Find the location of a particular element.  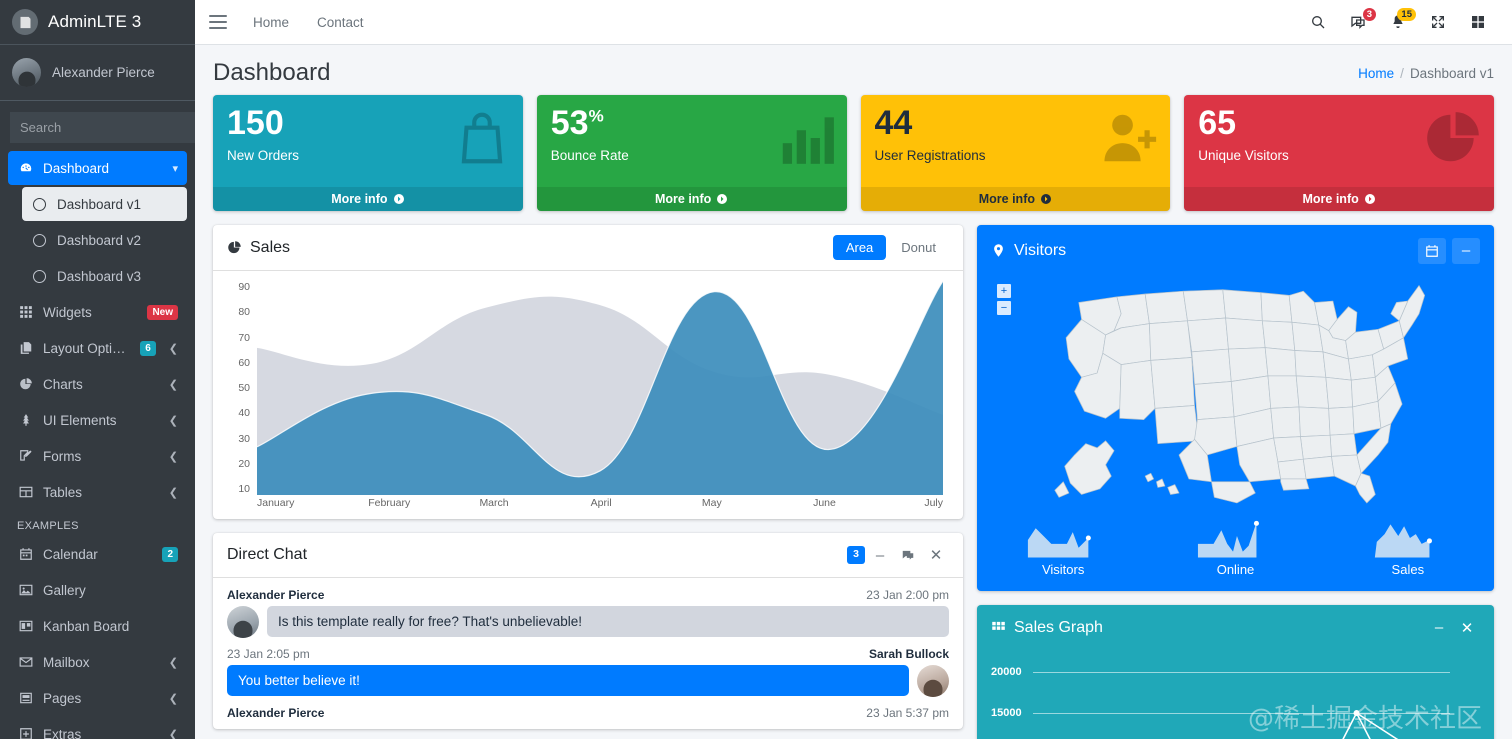

x-tick: February is located at coordinates (389, 503).